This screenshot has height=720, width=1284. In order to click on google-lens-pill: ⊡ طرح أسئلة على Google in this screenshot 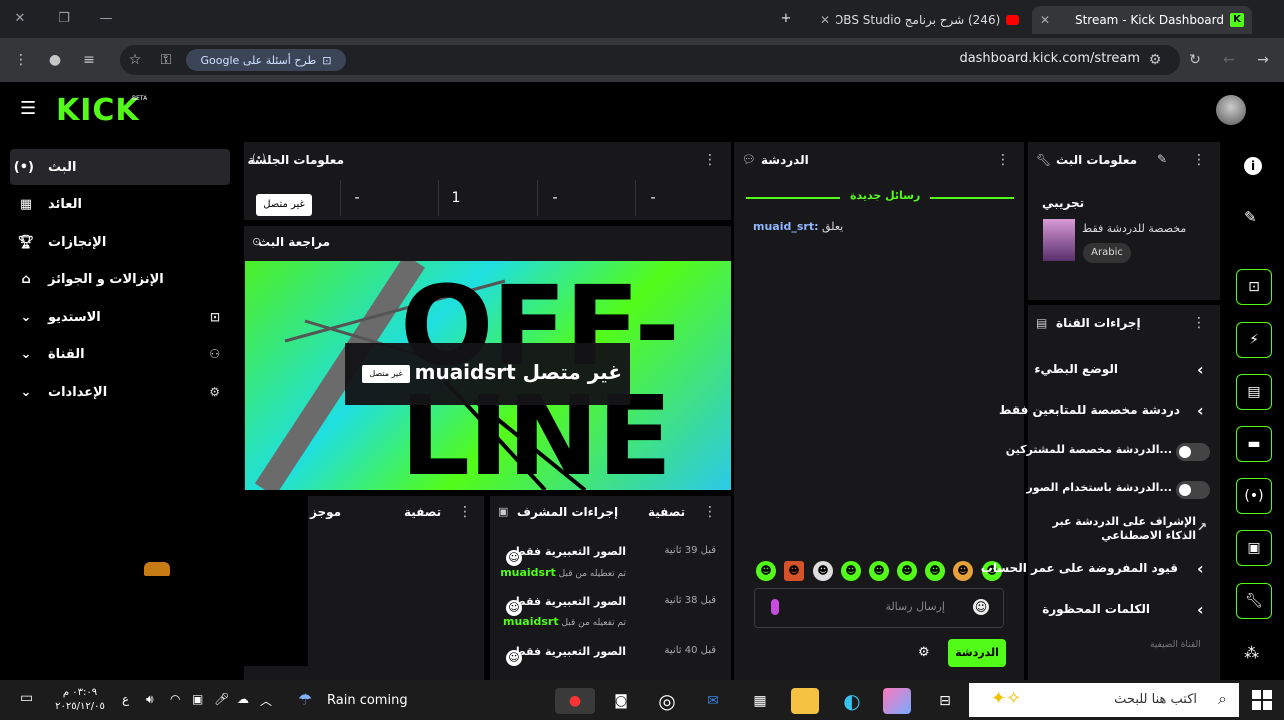, I will do `click(266, 60)`.